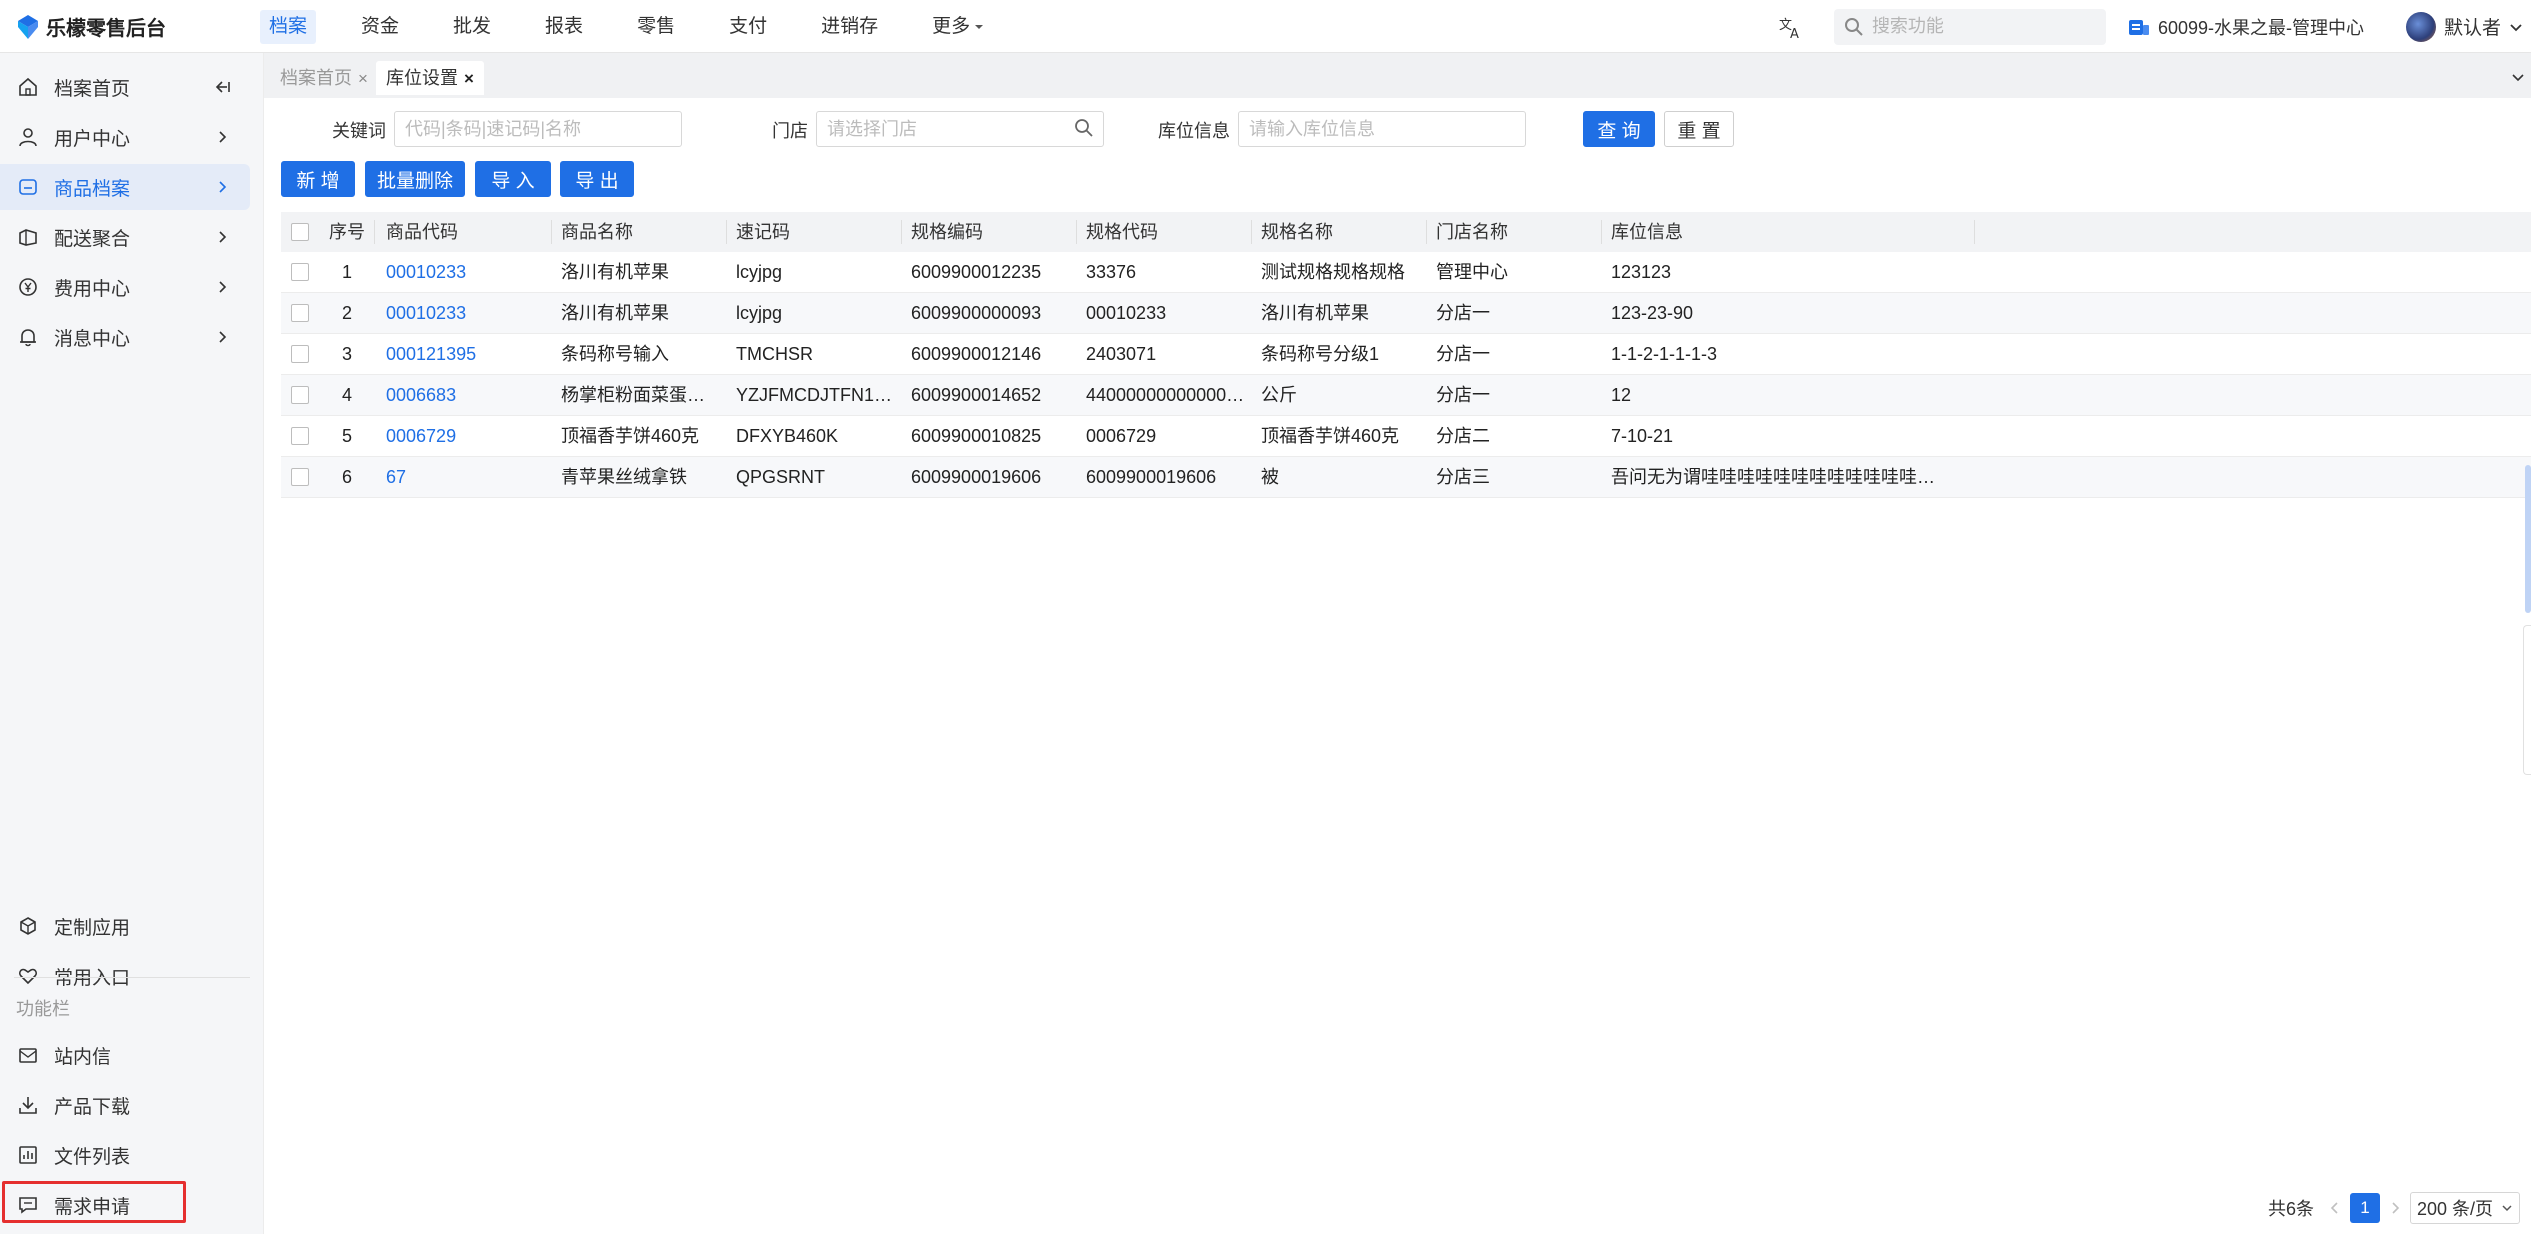  What do you see at coordinates (466, 354) in the screenshot?
I see `cell-product-code: 000121395` at bounding box center [466, 354].